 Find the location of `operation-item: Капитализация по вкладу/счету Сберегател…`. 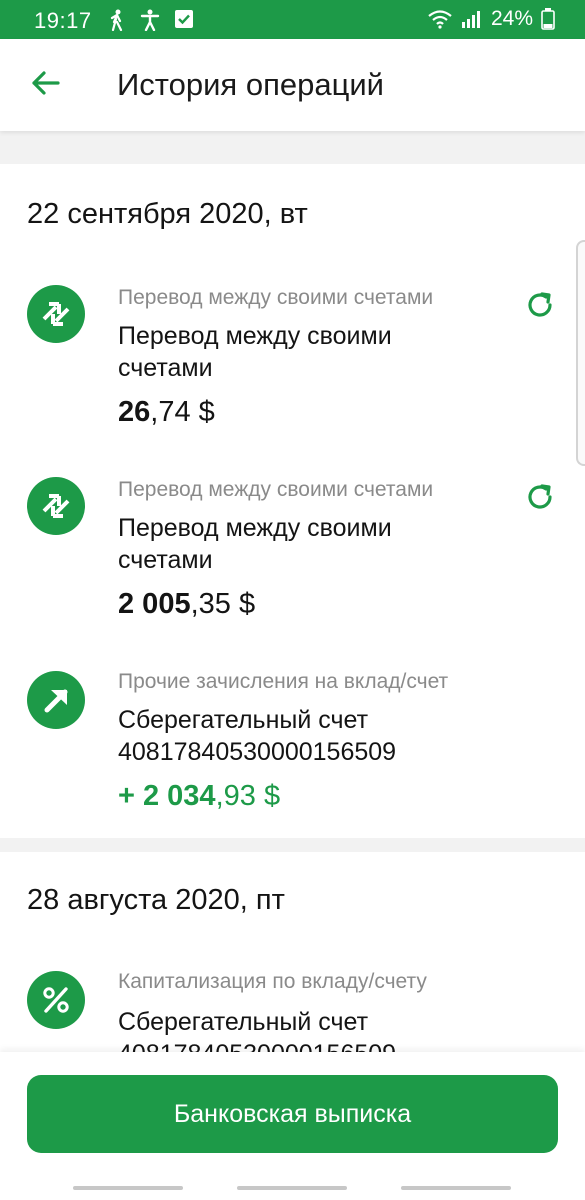

operation-item: Капитализация по вкладу/счету Сберегател… is located at coordinates (292, 1009).